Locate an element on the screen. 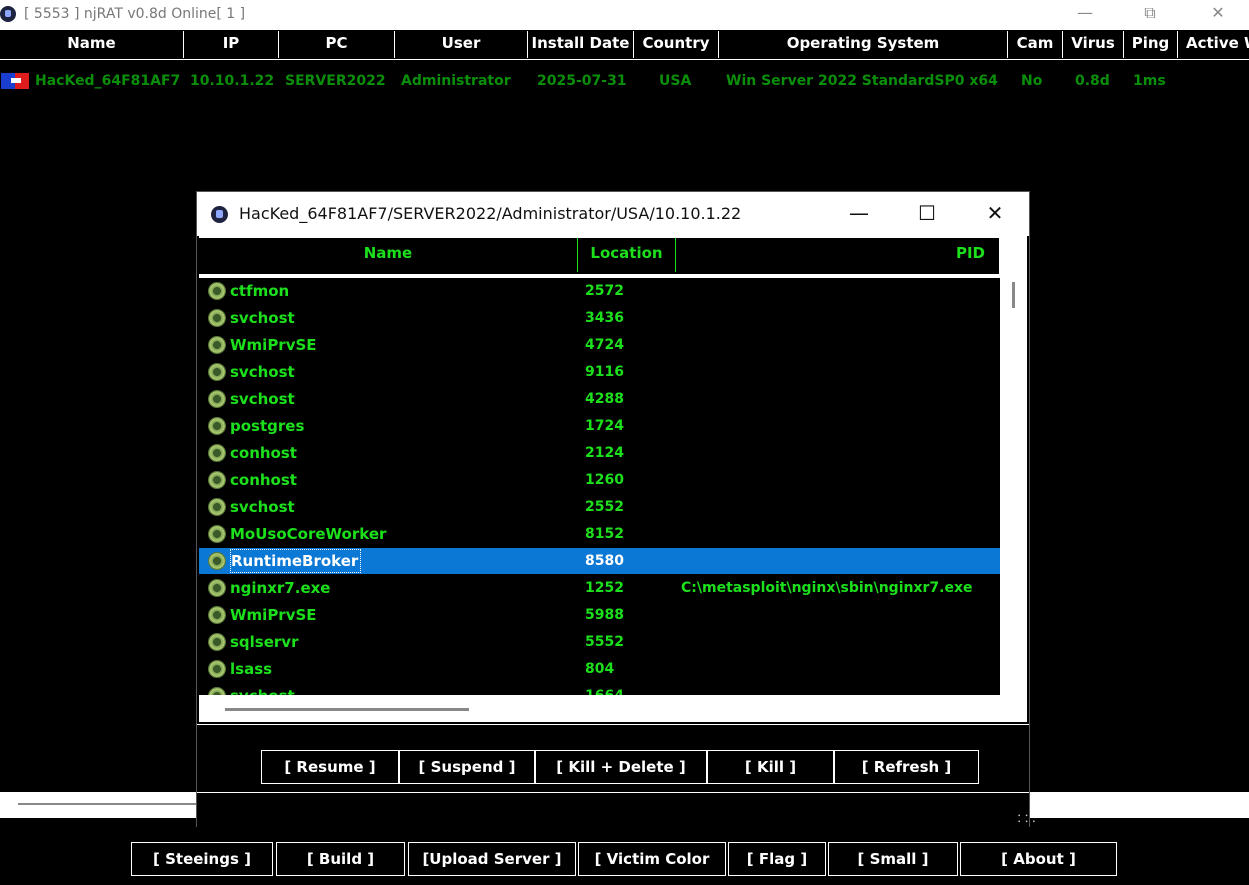  client-os: Win Server 2022 StandardSP0 x64 is located at coordinates (862, 81).